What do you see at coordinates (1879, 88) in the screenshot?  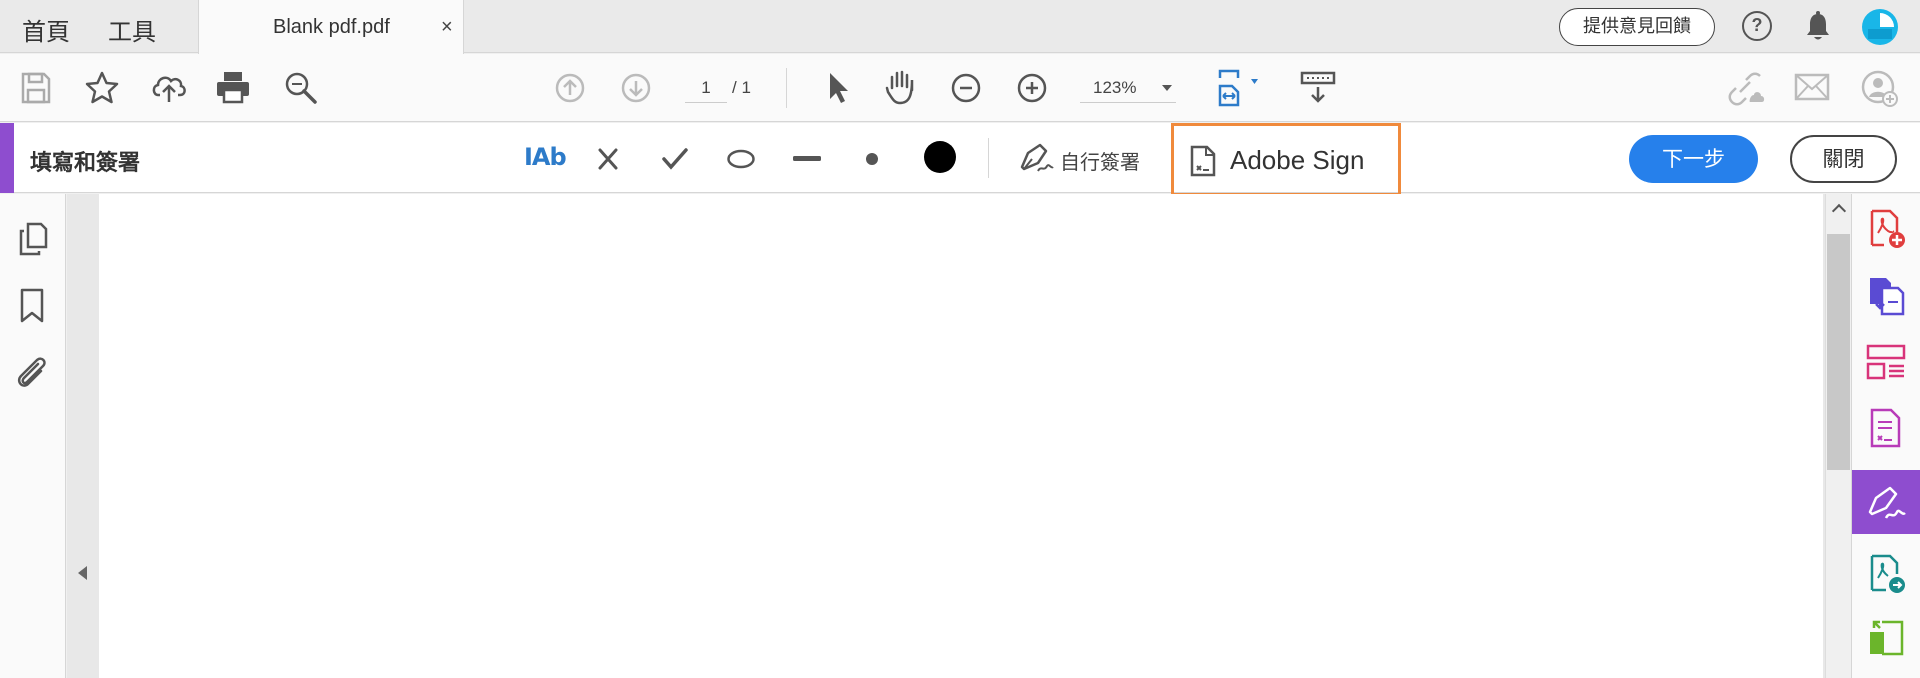 I see `add-user-icon` at bounding box center [1879, 88].